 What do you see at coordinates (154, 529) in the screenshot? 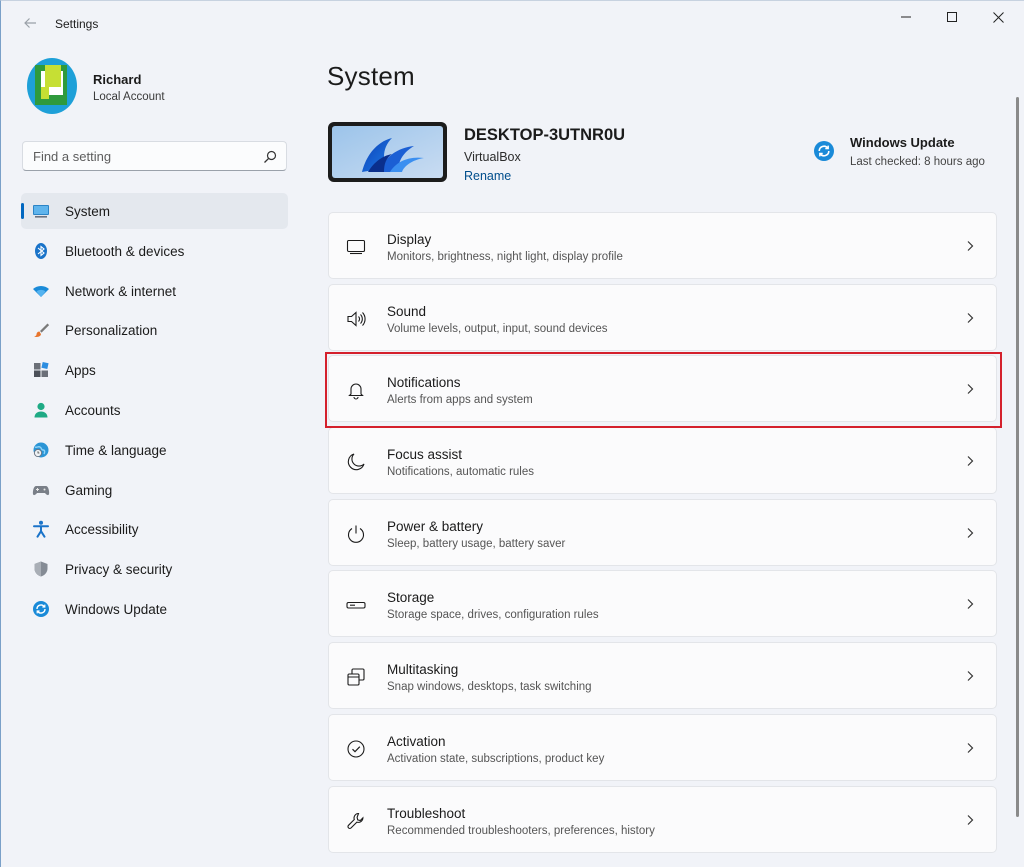
I see `sidebar-item-accessibility: Accessibility` at bounding box center [154, 529].